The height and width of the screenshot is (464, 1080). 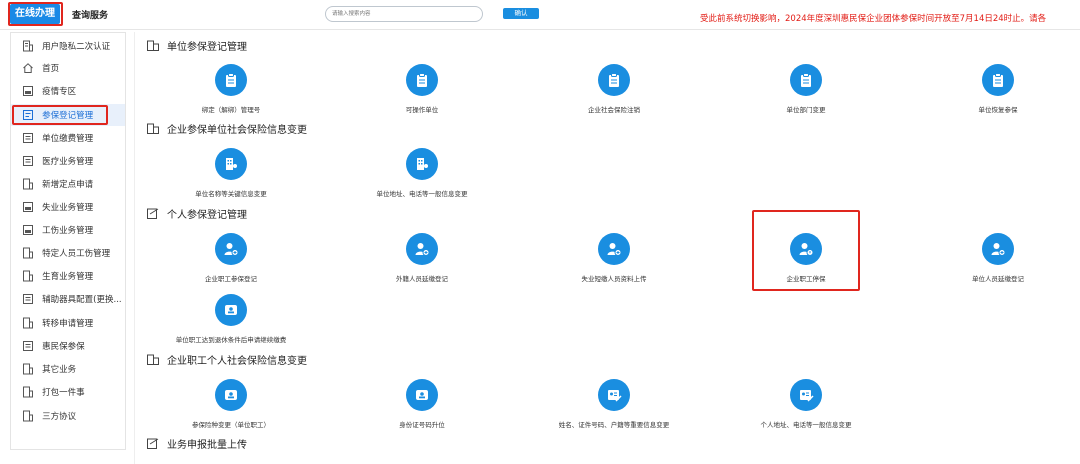 What do you see at coordinates (76, 254) in the screenshot?
I see `sidebar-item-label: 特定人员工伤管理` at bounding box center [76, 254].